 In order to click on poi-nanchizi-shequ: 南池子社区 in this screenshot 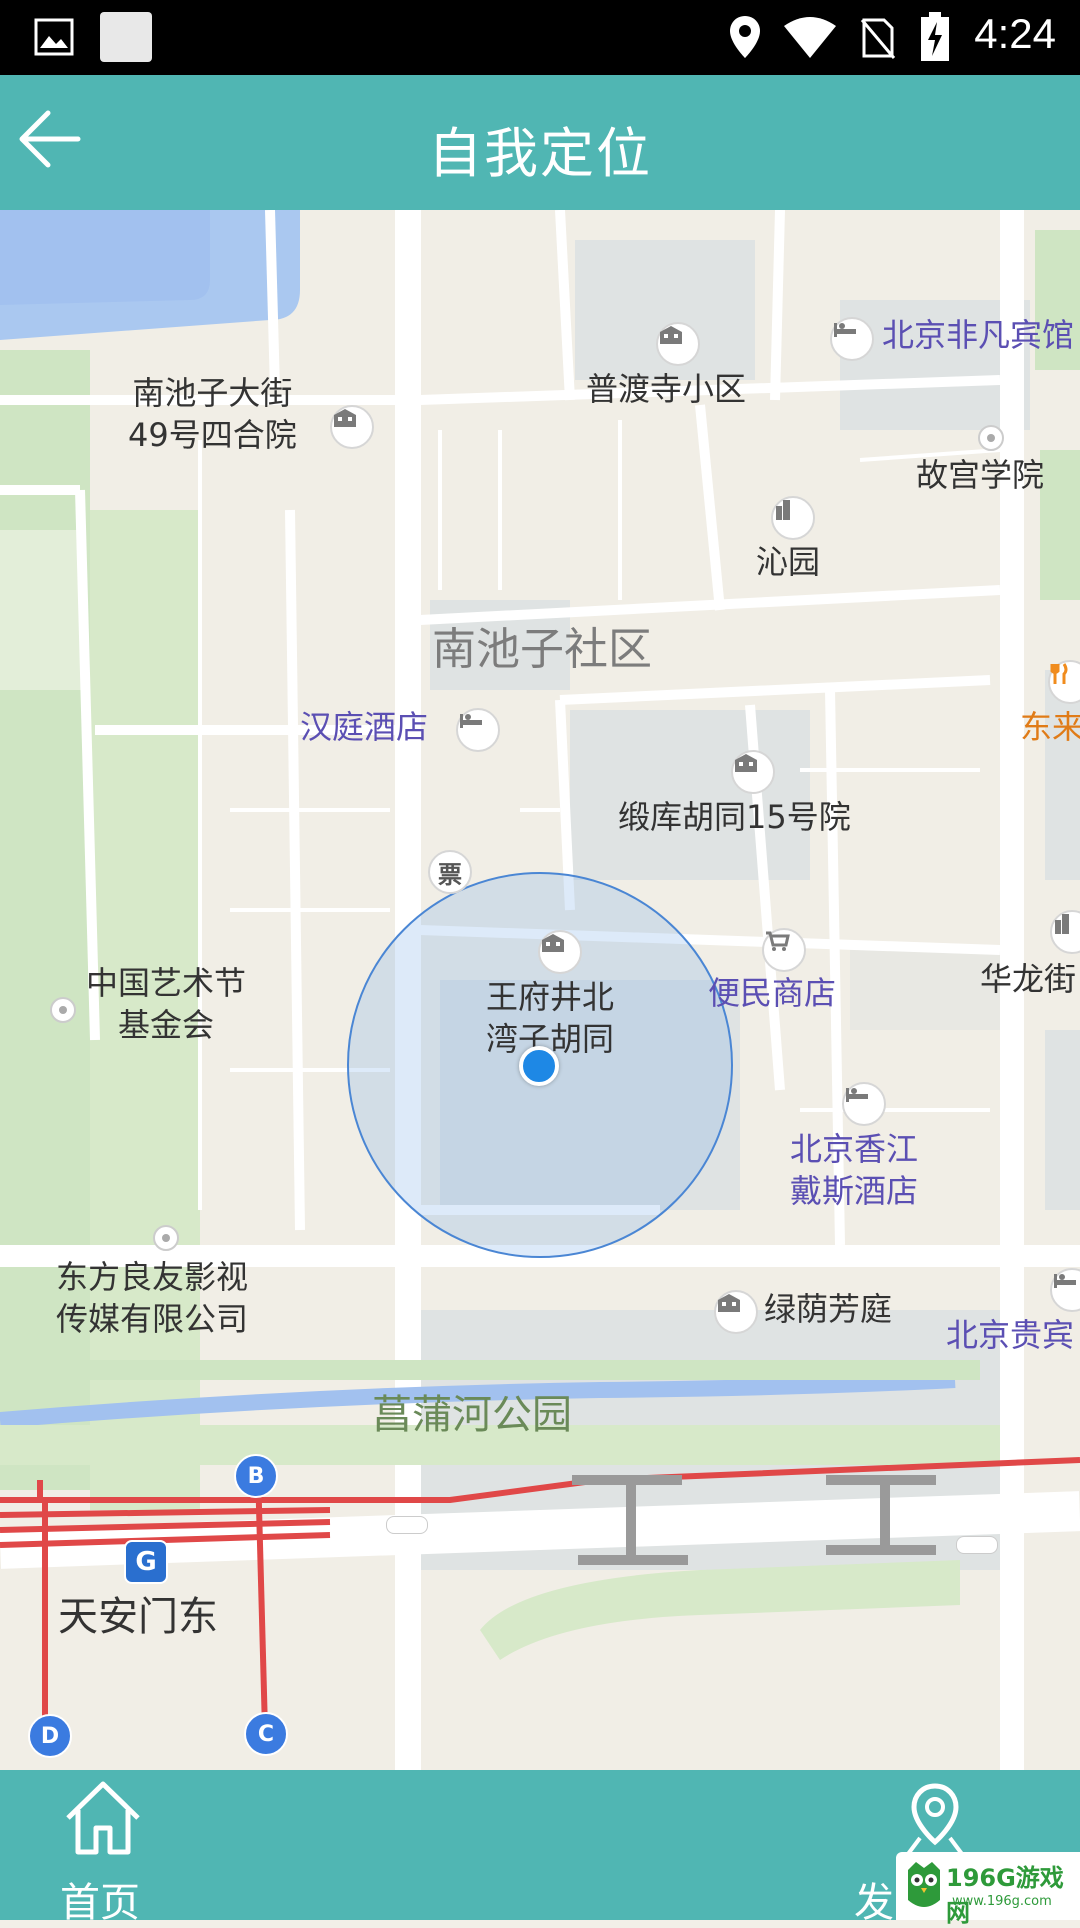, I will do `click(542, 650)`.